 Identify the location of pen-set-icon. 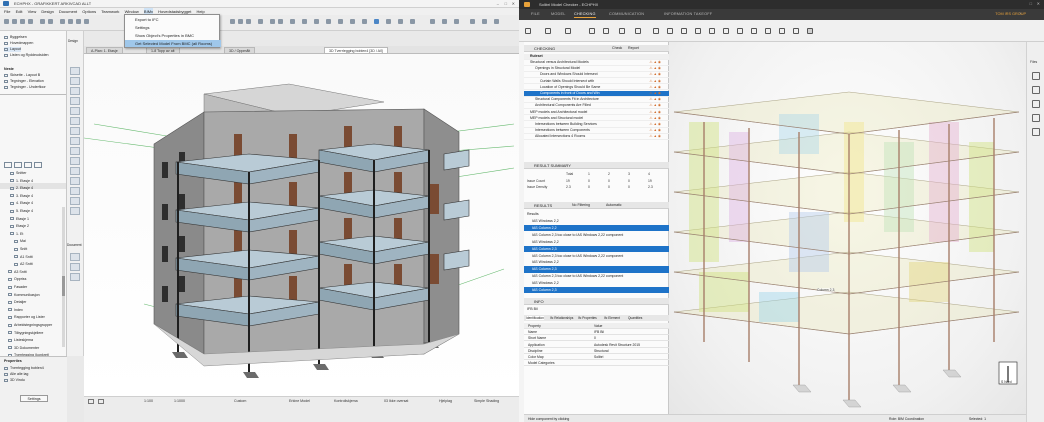
(328, 21).